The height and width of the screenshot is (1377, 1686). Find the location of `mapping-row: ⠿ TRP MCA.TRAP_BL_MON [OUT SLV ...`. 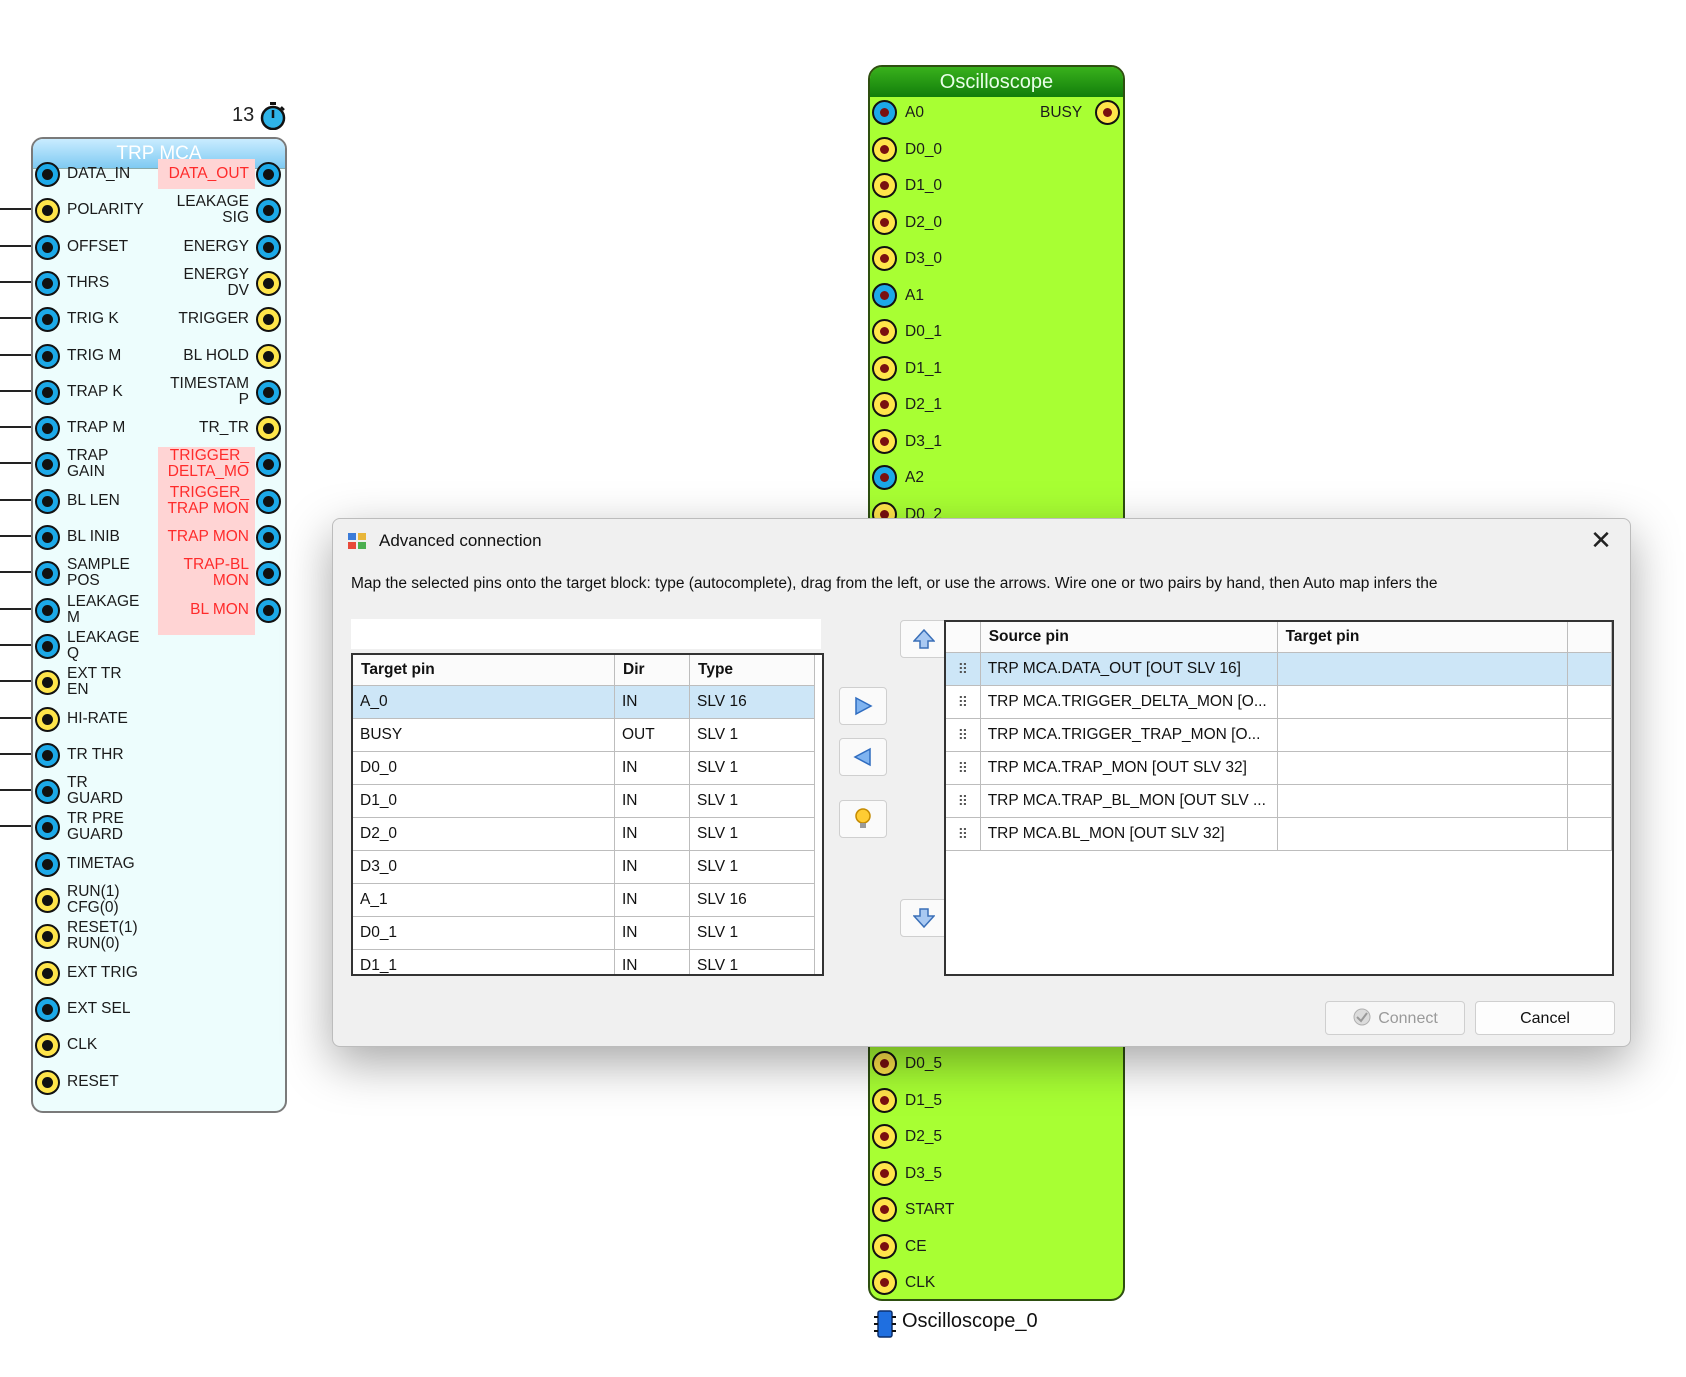

mapping-row: ⠿ TRP MCA.TRAP_BL_MON [OUT SLV ... is located at coordinates (1279, 801).